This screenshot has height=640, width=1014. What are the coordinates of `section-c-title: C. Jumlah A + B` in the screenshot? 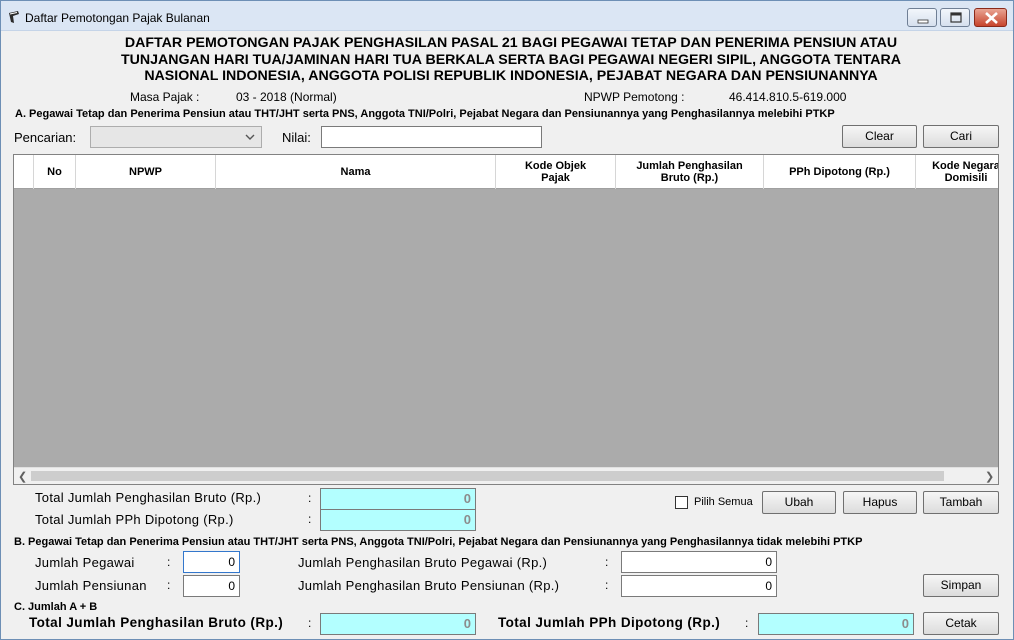 It's located at (56, 607).